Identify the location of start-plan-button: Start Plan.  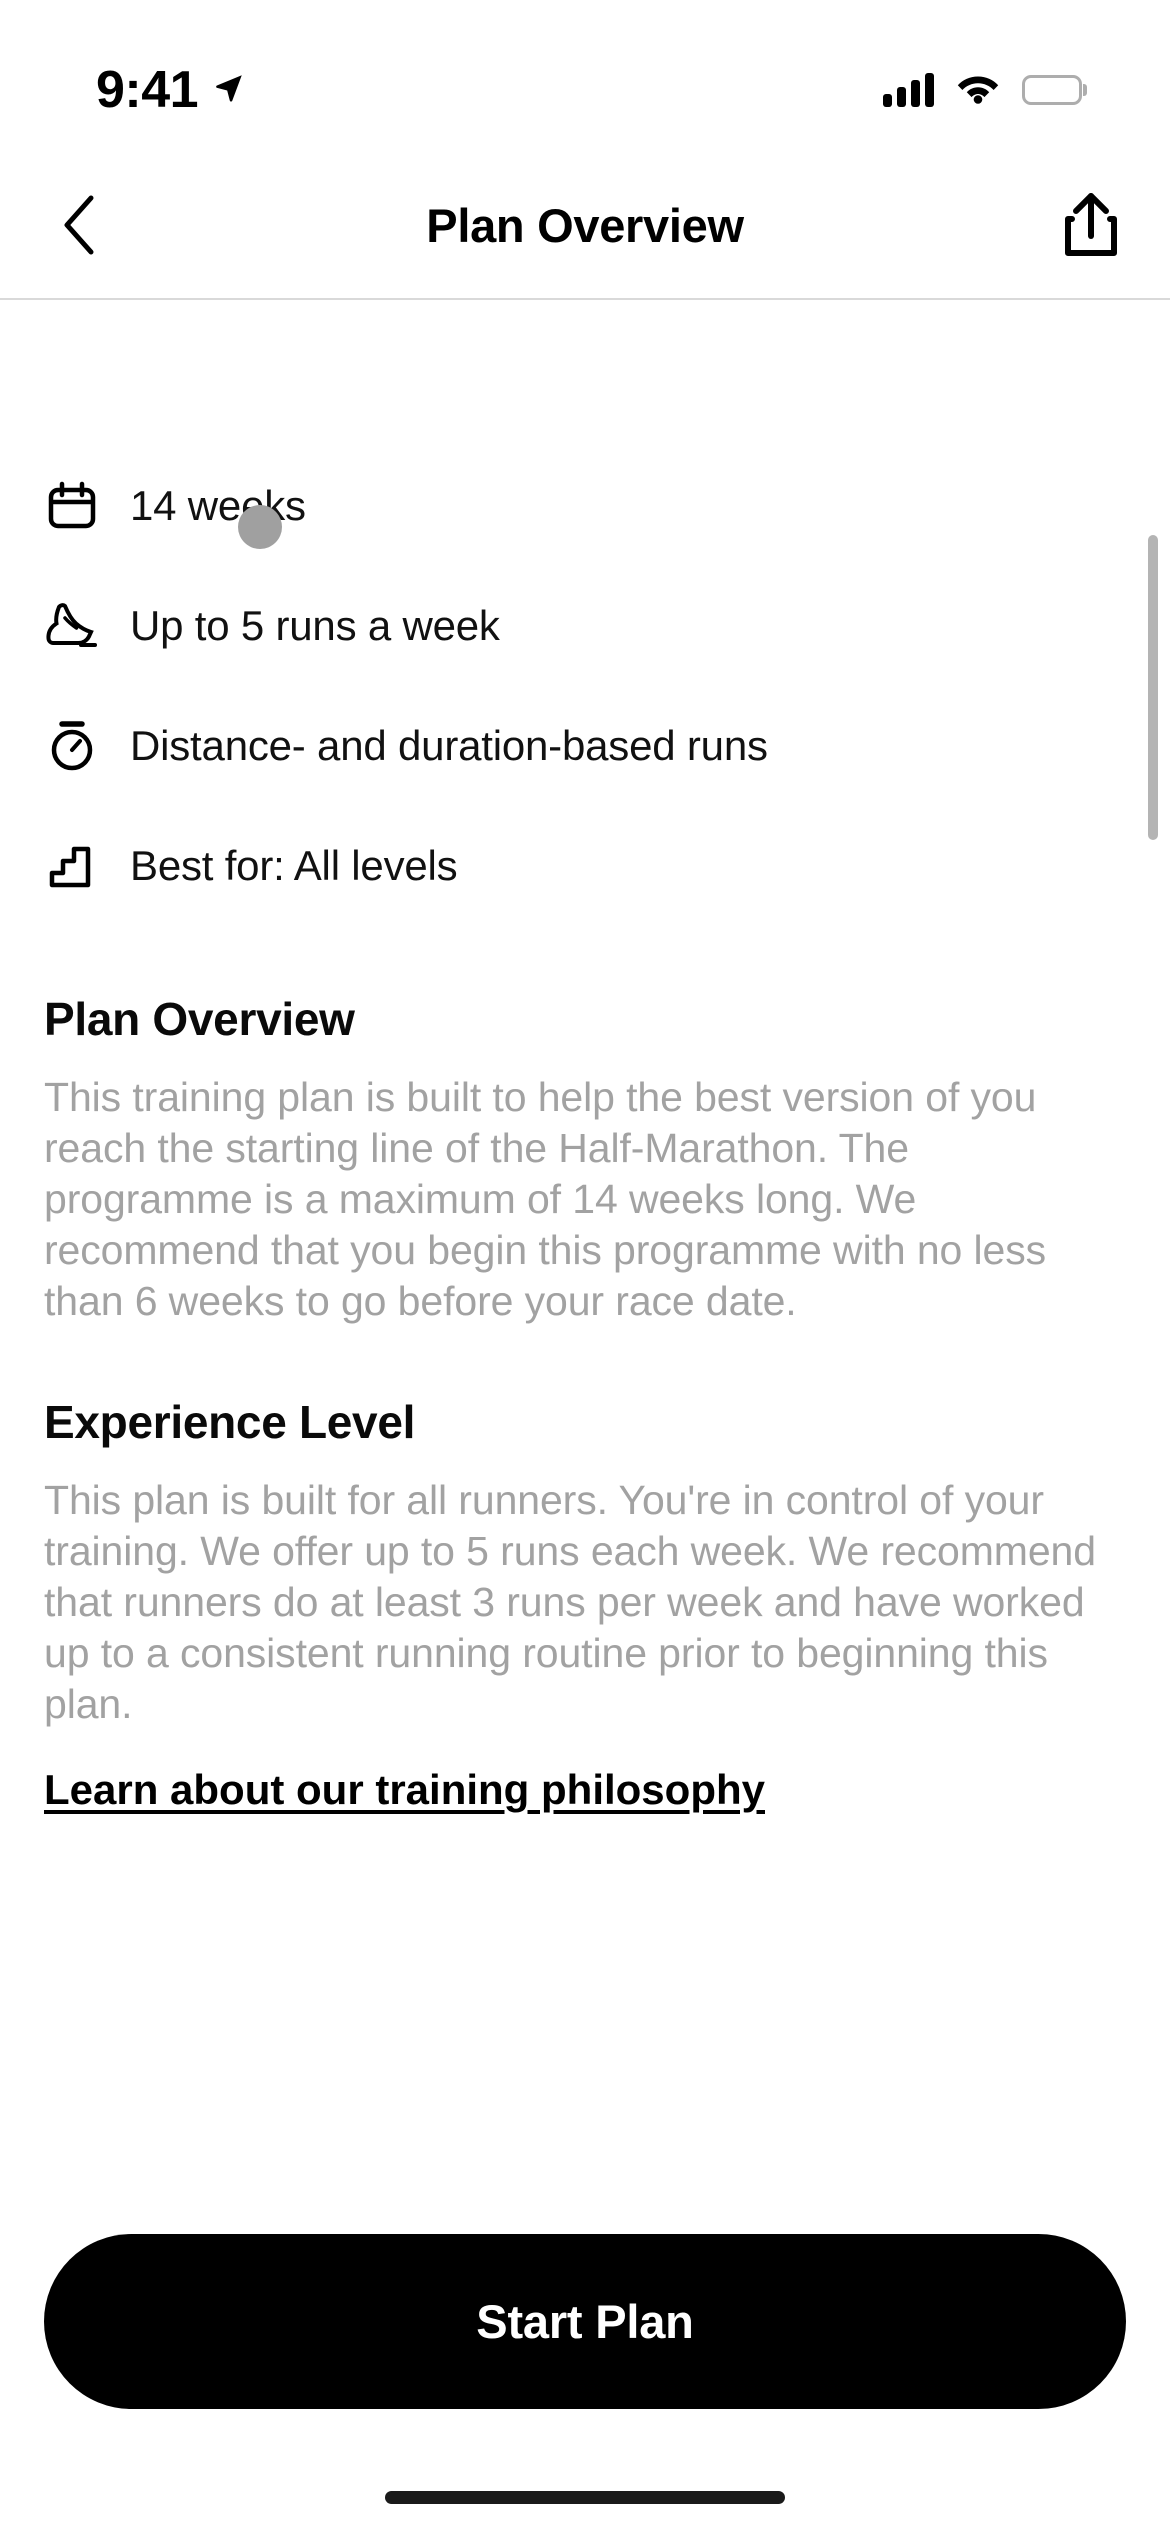
(585, 2321).